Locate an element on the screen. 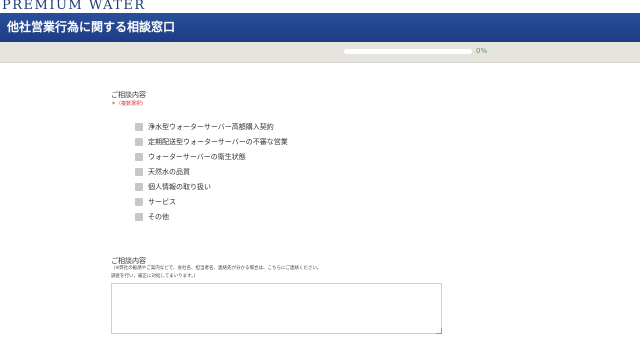 The height and width of the screenshot is (339, 640). consult-detail-note-2: 調査を行い、厳正に対処してまいります。) is located at coordinates (153, 276).